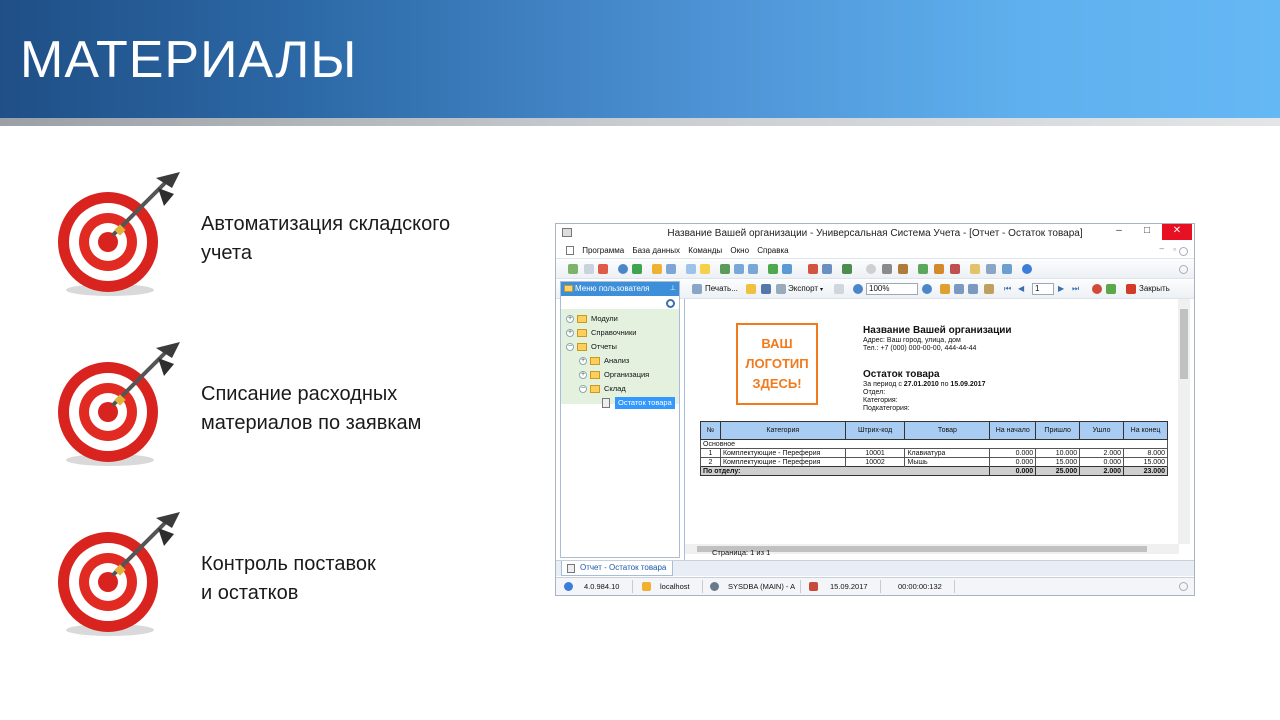 The image size is (1280, 720). I want to click on document-icon, so click(570, 251).